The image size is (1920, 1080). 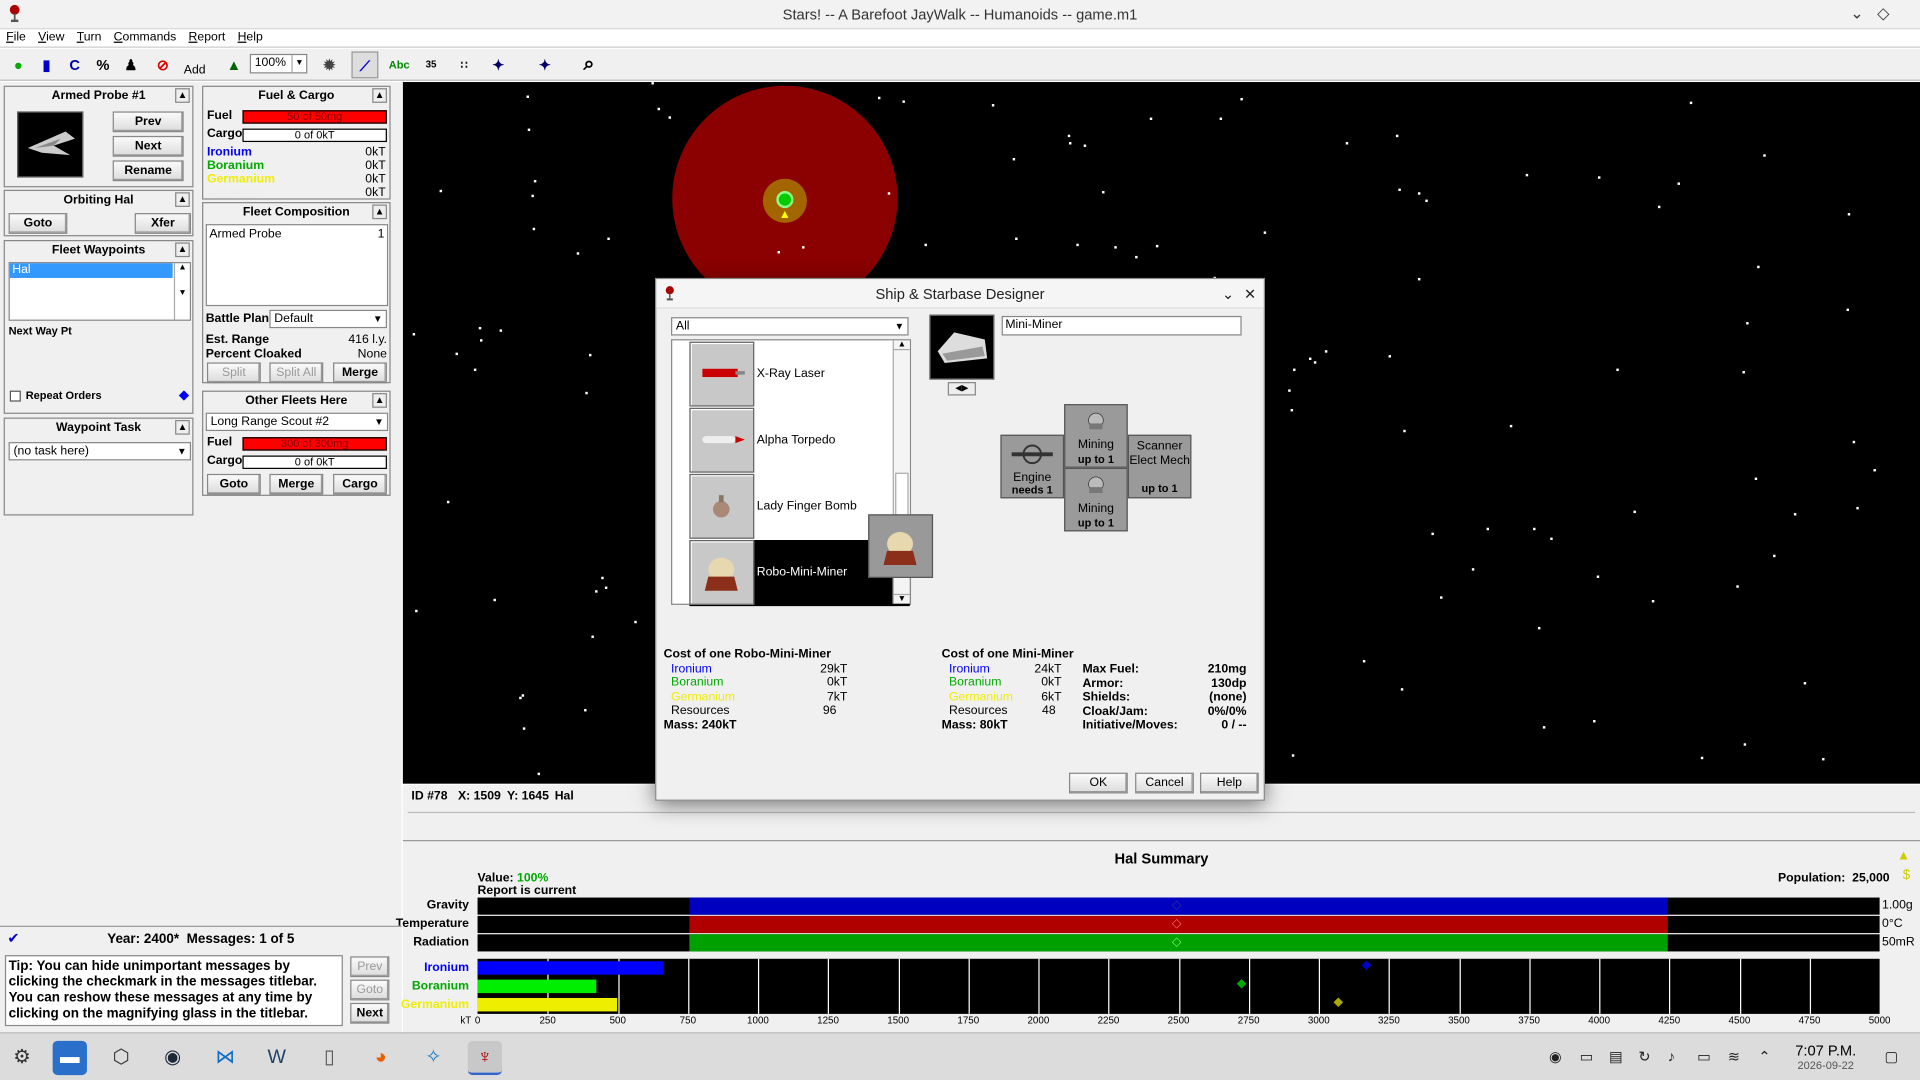 What do you see at coordinates (18, 64) in the screenshot?
I see `normal-view-icon: ●` at bounding box center [18, 64].